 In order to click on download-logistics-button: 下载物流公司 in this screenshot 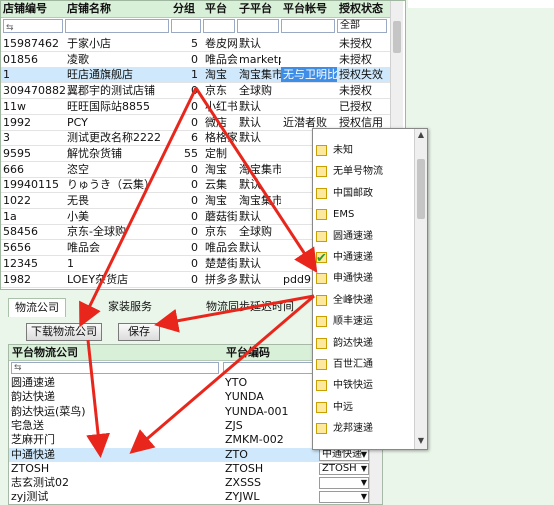, I will do `click(64, 332)`.